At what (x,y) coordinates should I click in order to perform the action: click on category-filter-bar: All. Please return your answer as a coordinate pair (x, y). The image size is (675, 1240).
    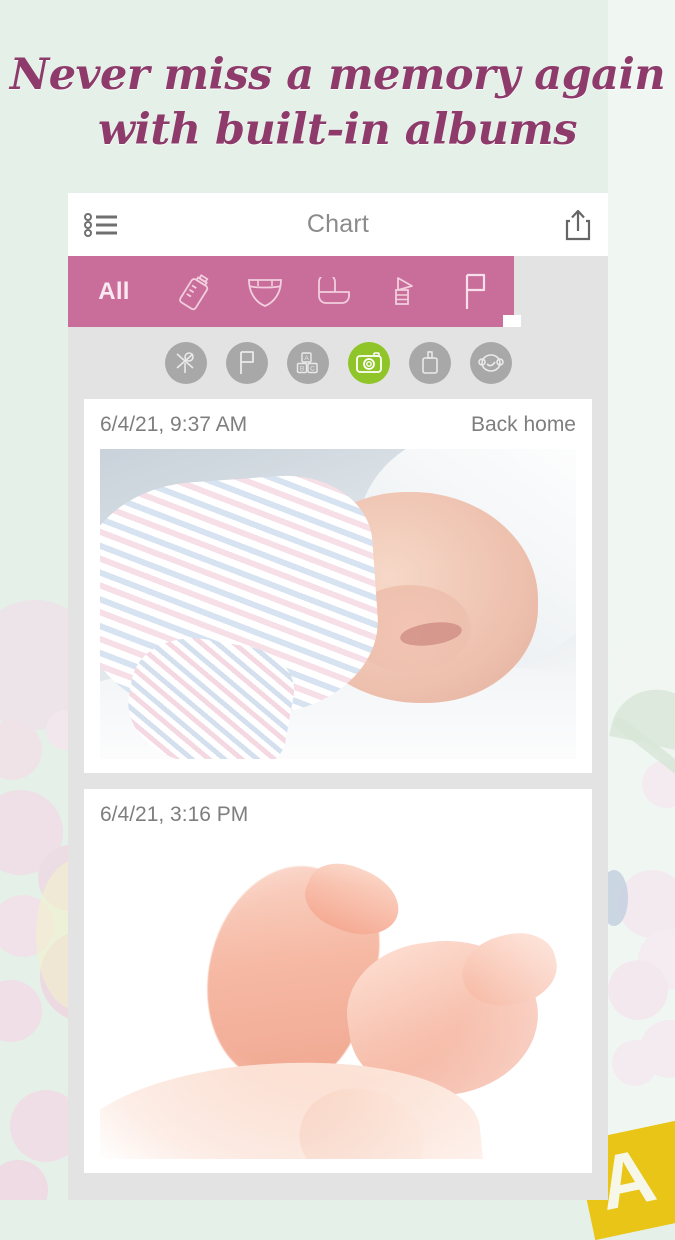
    Looking at the image, I should click on (294, 291).